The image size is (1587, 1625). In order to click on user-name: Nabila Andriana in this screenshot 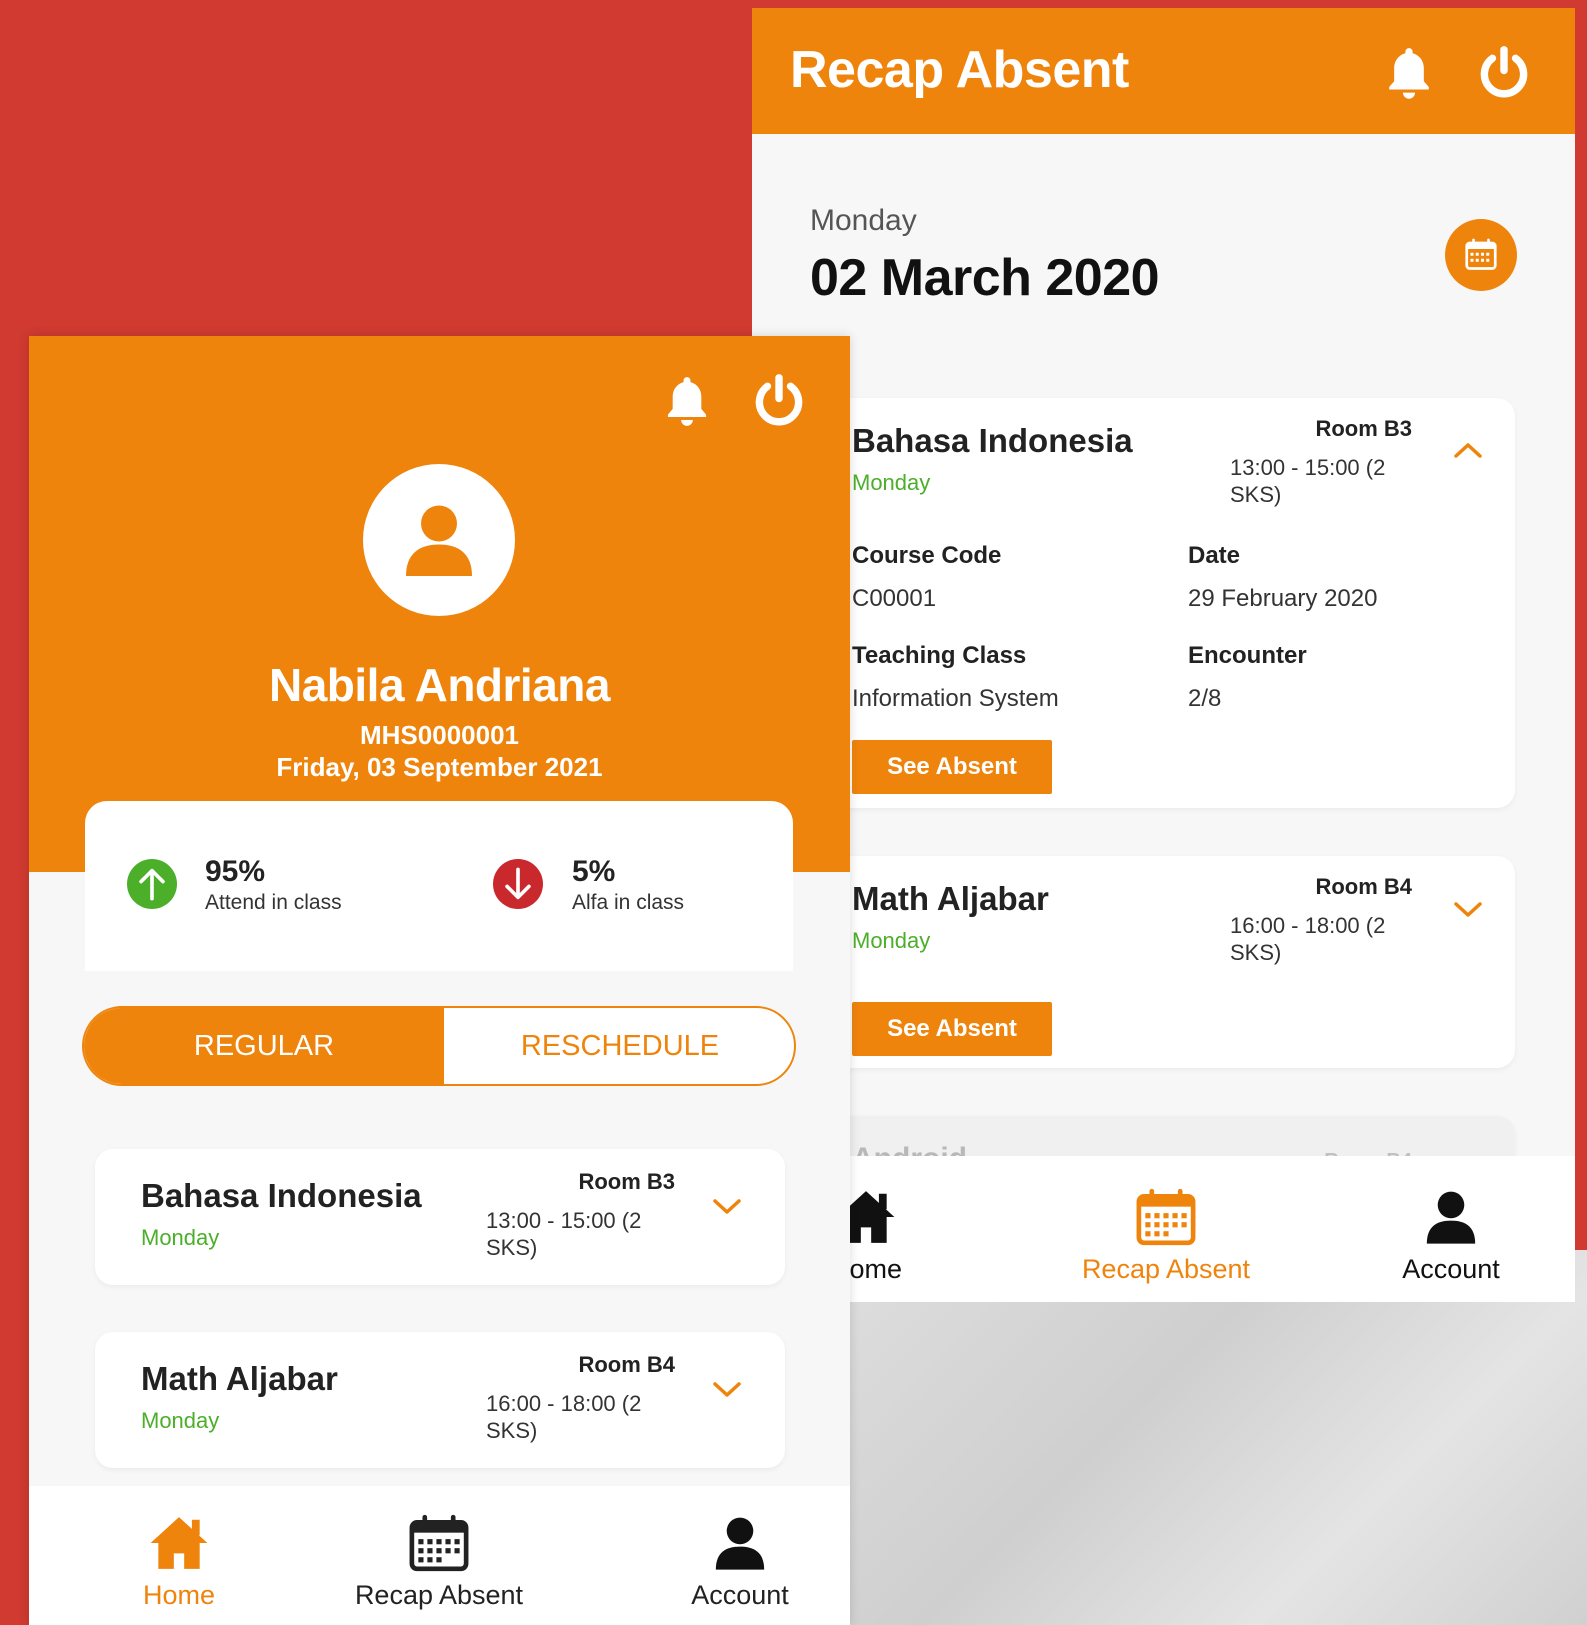, I will do `click(439, 685)`.